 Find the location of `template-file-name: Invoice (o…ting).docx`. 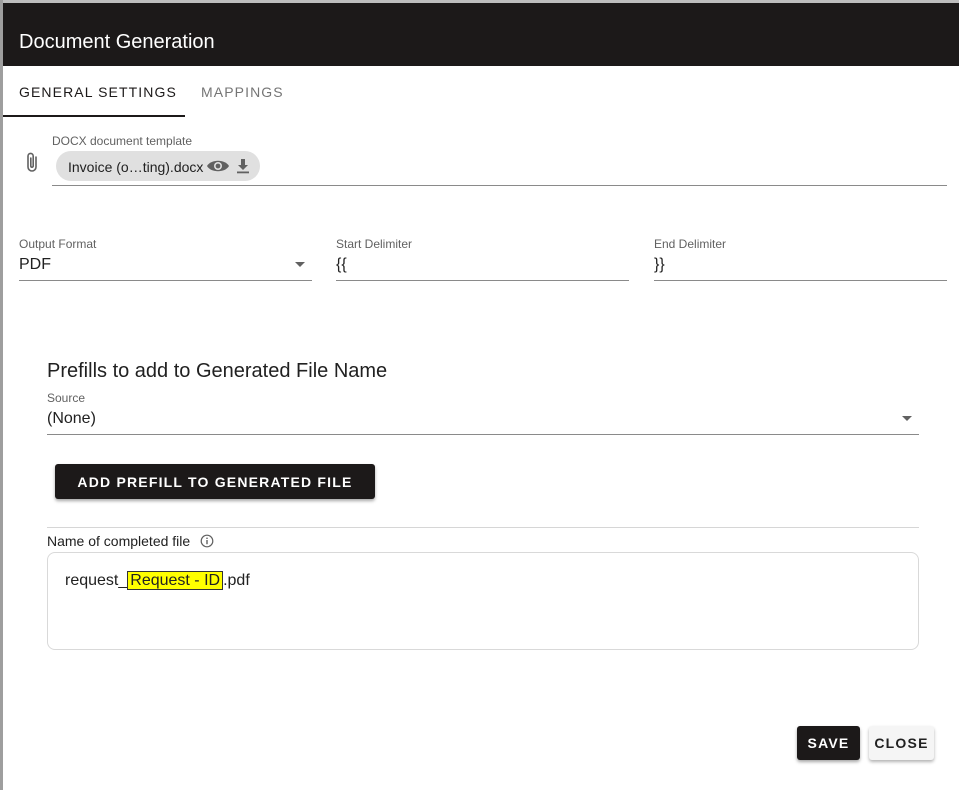

template-file-name: Invoice (o…ting).docx is located at coordinates (136, 167).